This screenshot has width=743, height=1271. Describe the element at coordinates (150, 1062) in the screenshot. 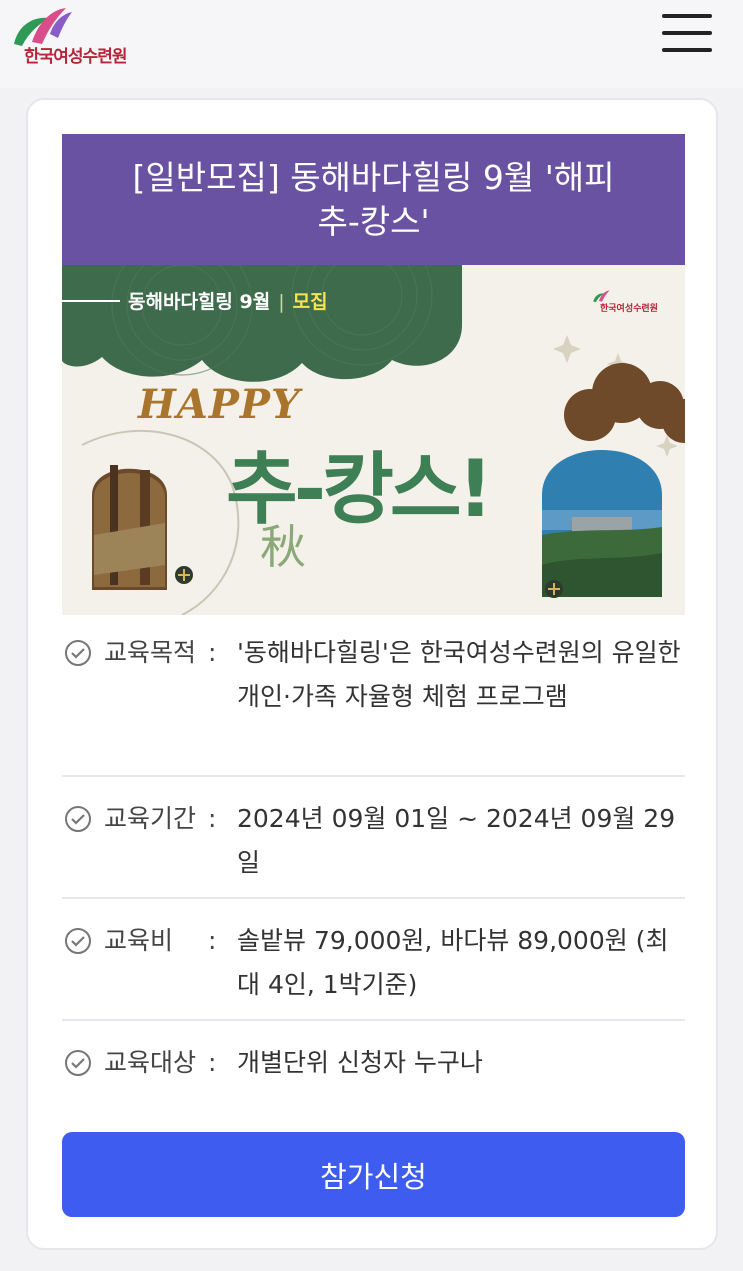

I see `info-label: 교육대상` at that location.